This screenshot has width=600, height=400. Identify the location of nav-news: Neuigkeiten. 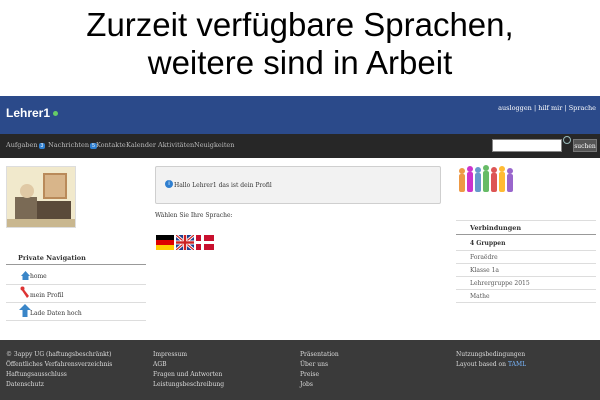
(214, 145).